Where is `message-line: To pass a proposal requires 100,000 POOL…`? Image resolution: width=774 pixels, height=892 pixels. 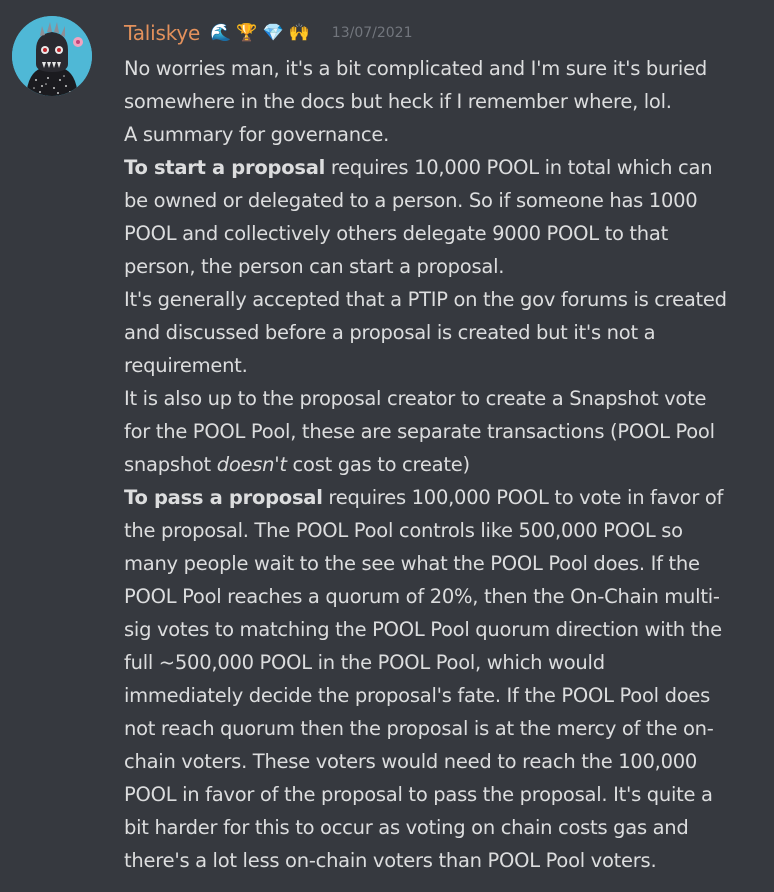
message-line: To pass a proposal requires 100,000 POOL… is located at coordinates (444, 497).